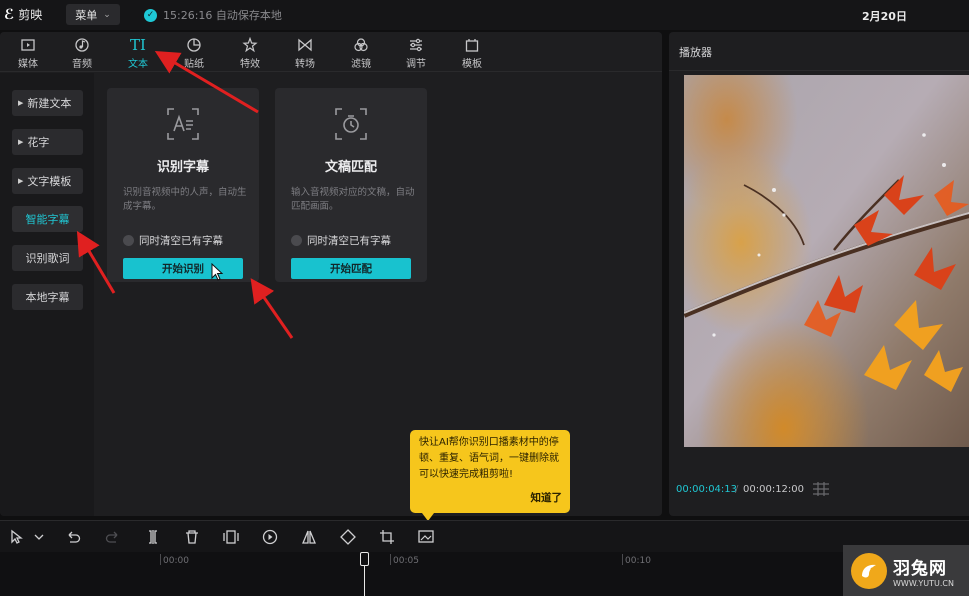  I want to click on redo-icon, so click(111, 537).